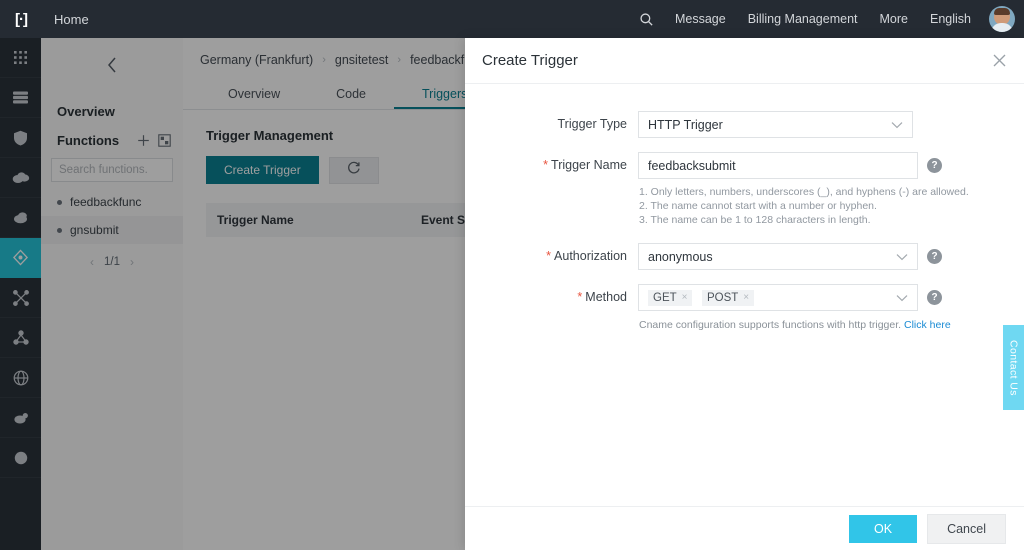  I want to click on label-trigger-name-text: Trigger Name, so click(589, 165).